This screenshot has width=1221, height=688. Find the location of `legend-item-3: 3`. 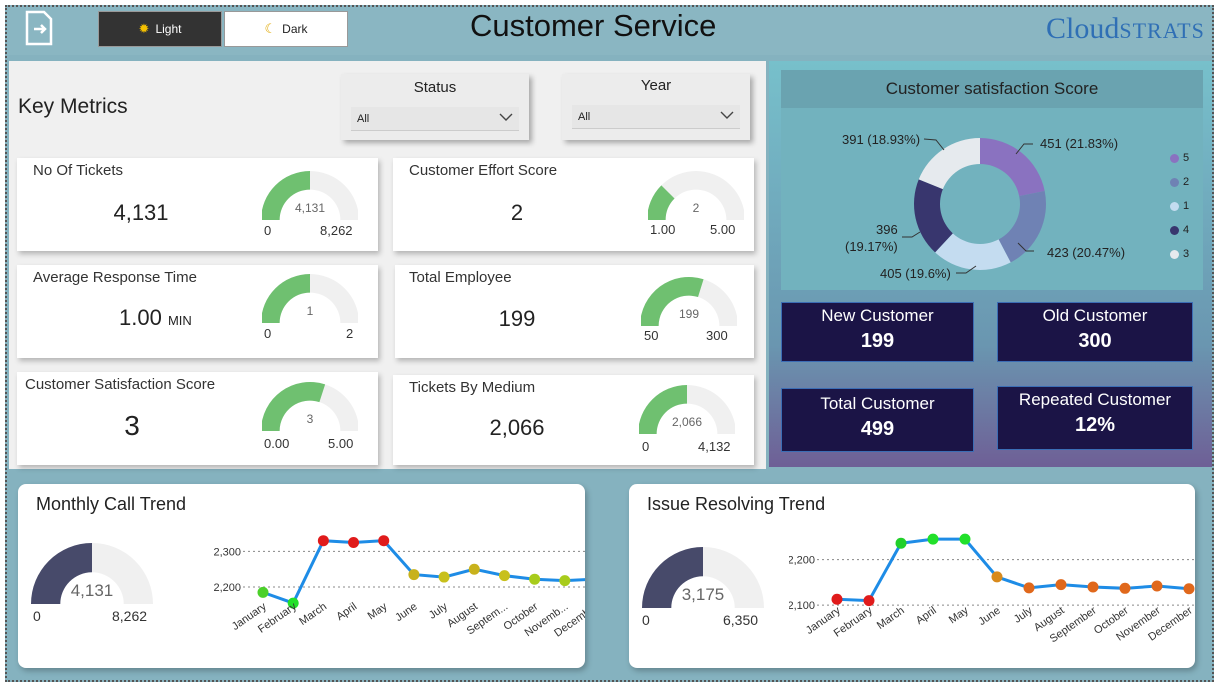

legend-item-3: 3 is located at coordinates (1179, 254).